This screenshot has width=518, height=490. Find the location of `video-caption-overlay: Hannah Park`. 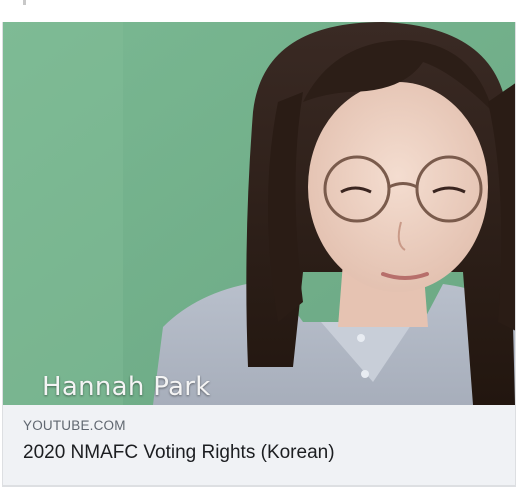

video-caption-overlay: Hannah Park is located at coordinates (126, 387).